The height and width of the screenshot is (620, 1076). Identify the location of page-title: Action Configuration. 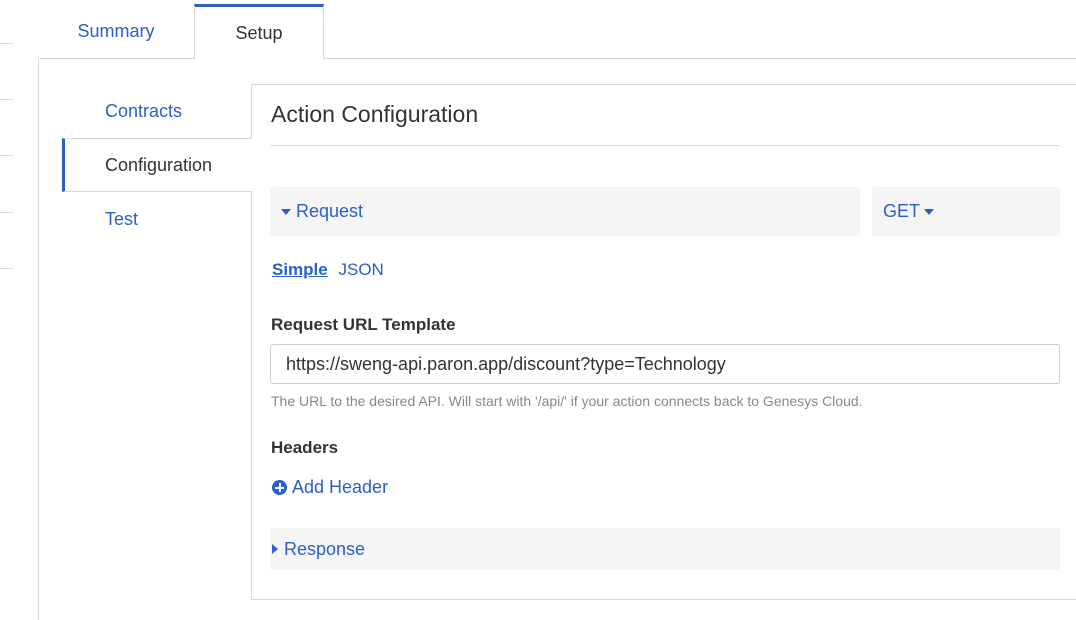
(375, 114).